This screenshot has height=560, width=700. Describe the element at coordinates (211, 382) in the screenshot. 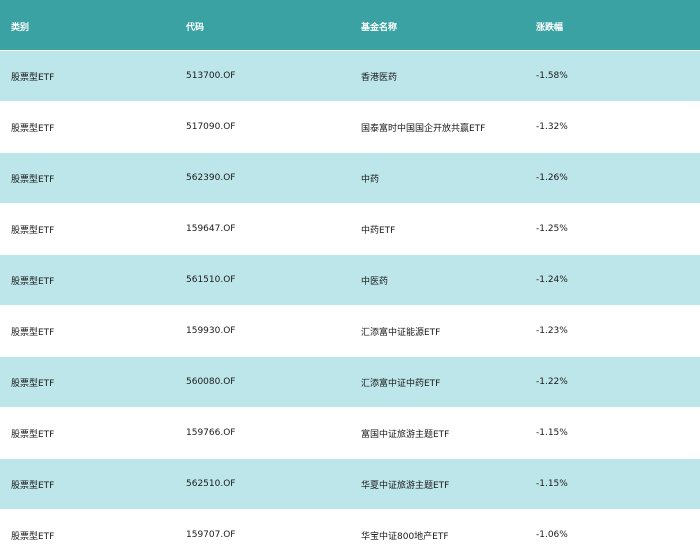

I see `code-cell: 560080.OF` at that location.